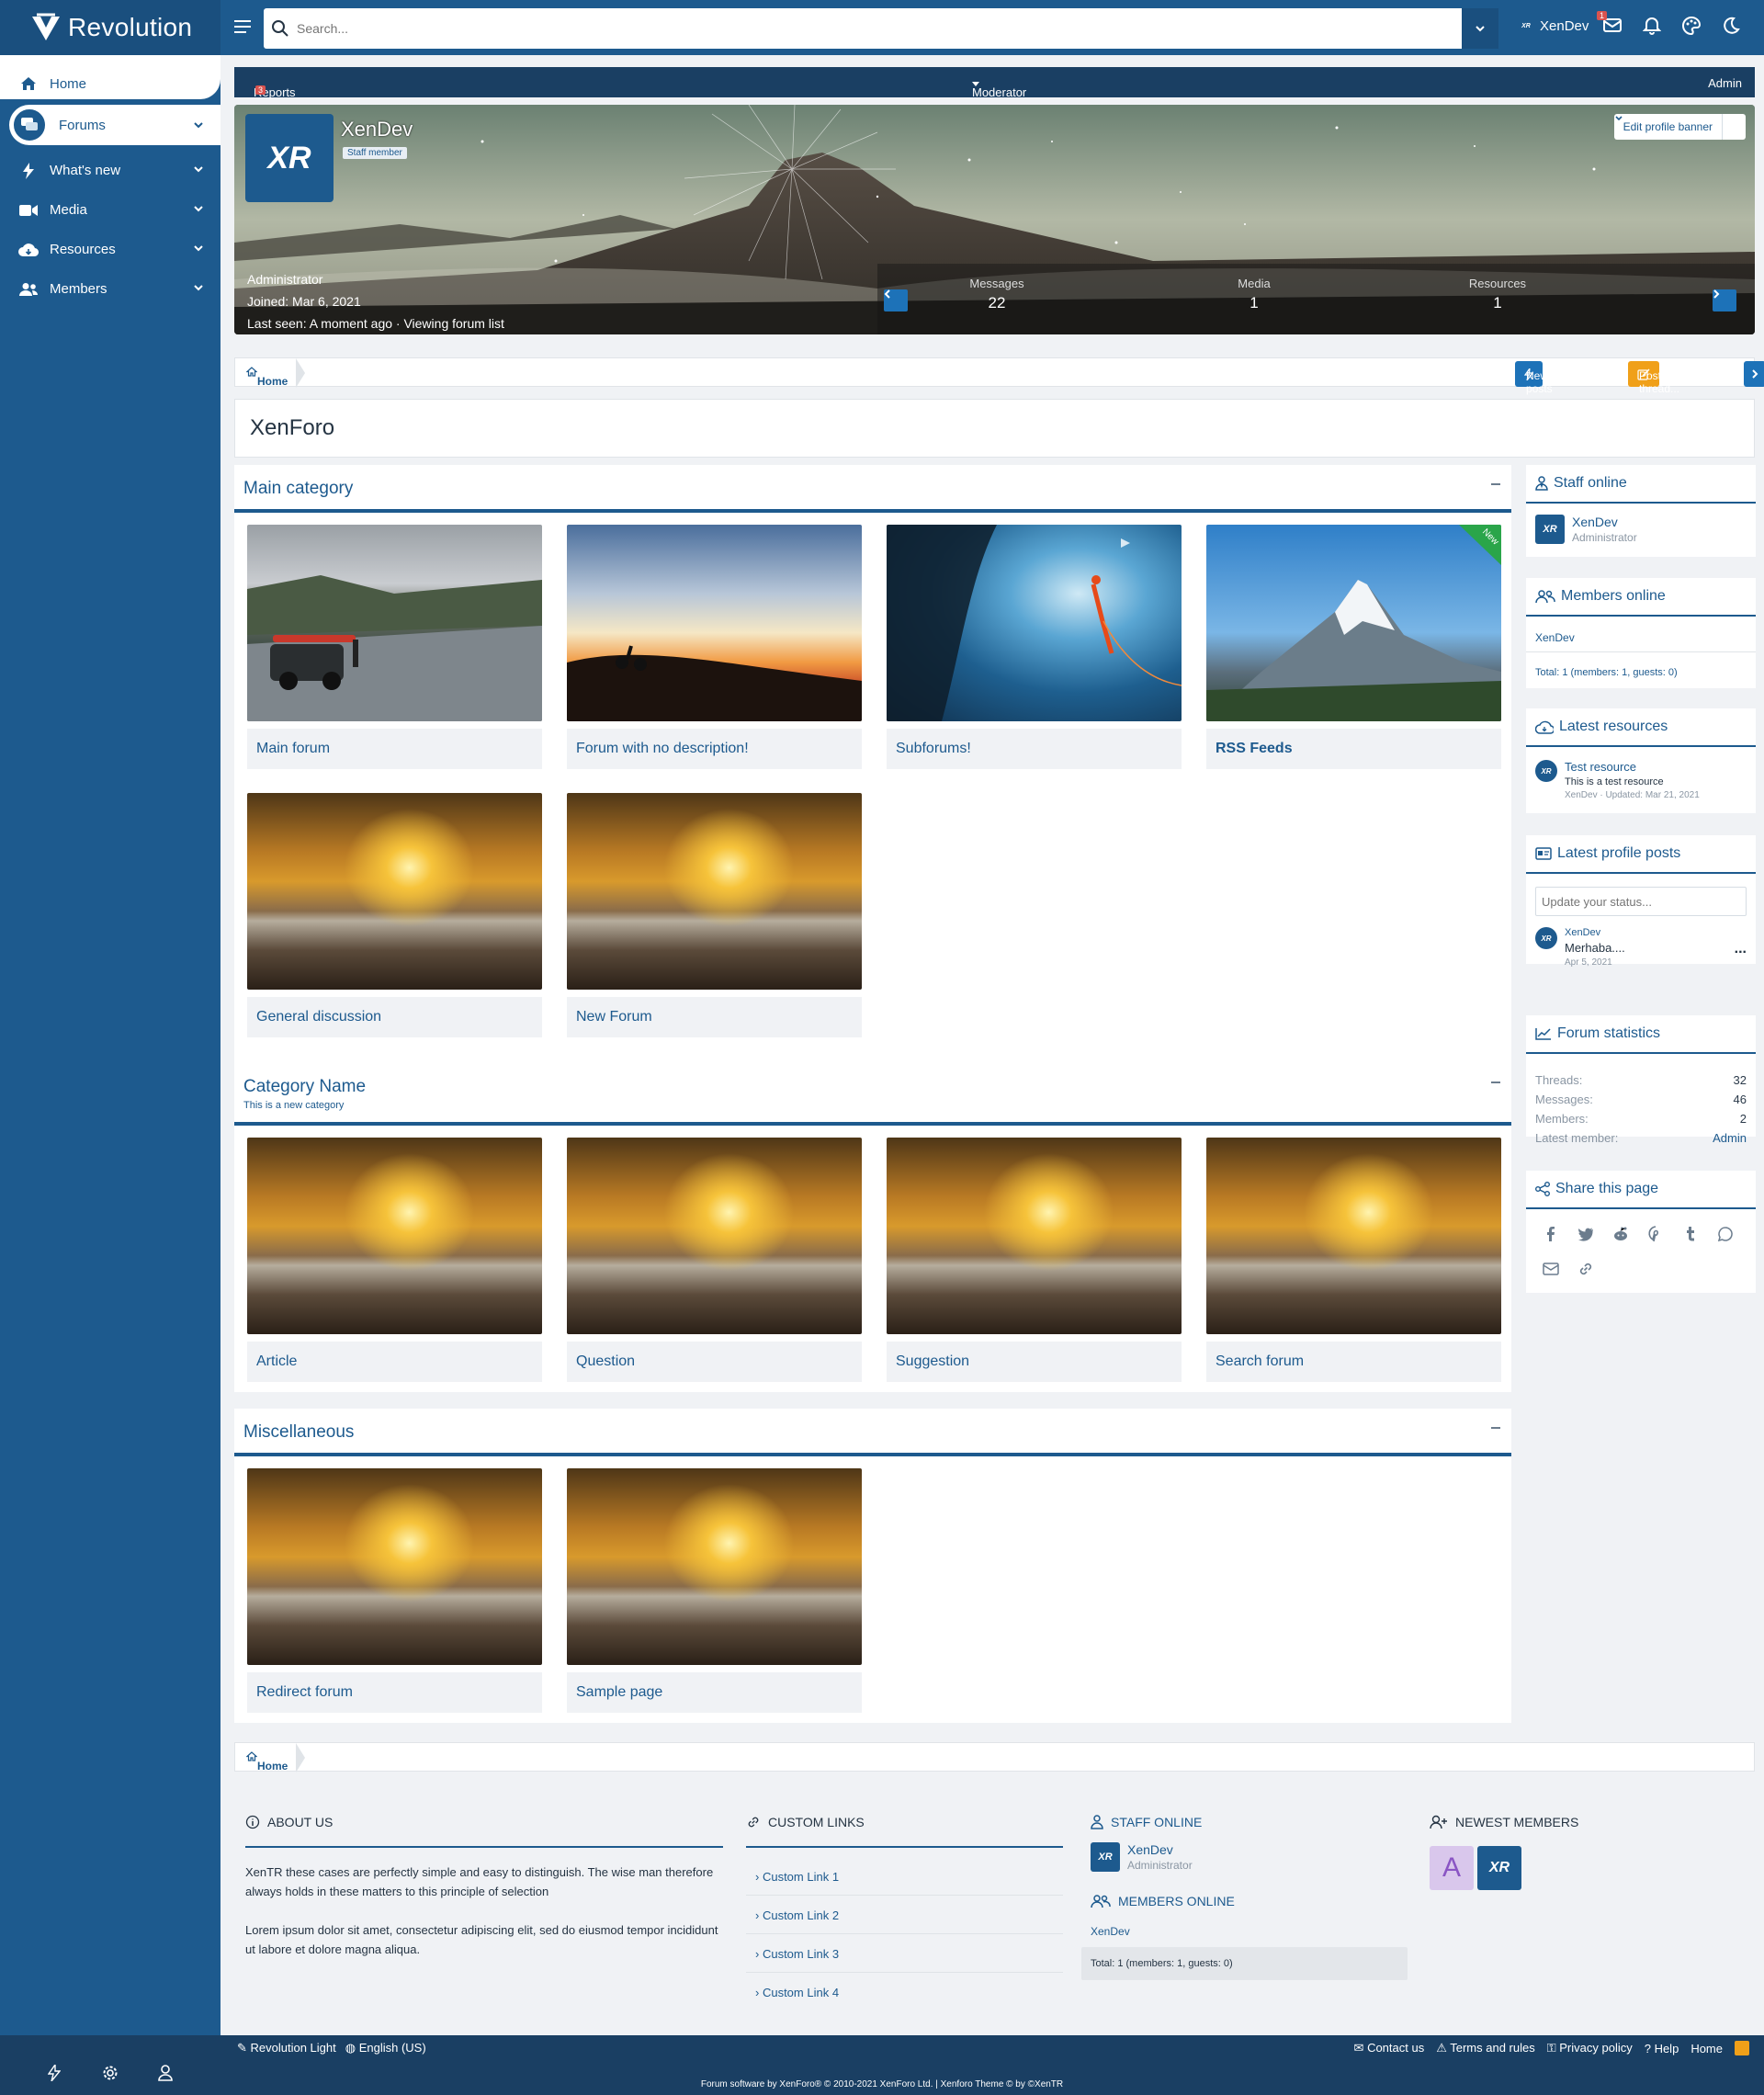 This screenshot has width=1764, height=2095. I want to click on palette-icon, so click(1691, 26).